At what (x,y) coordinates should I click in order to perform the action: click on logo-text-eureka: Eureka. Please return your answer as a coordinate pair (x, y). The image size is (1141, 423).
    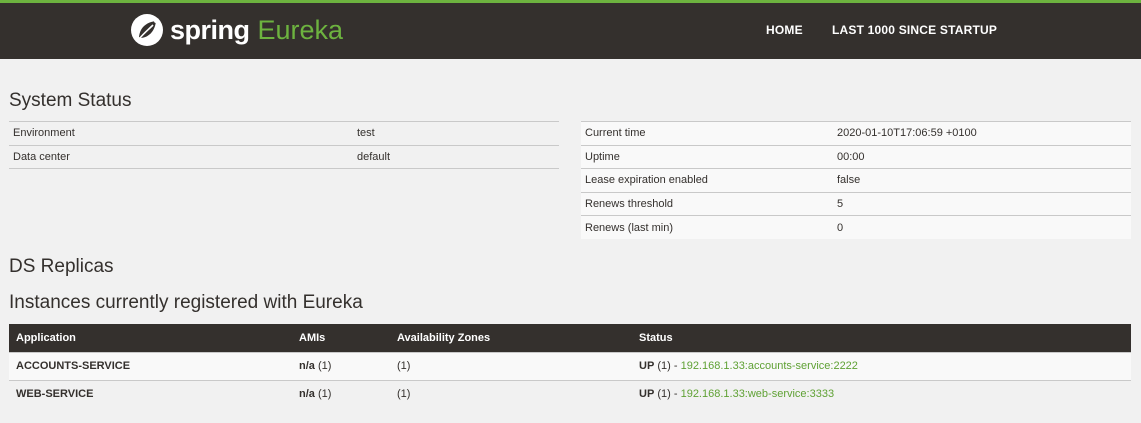
    Looking at the image, I should click on (300, 29).